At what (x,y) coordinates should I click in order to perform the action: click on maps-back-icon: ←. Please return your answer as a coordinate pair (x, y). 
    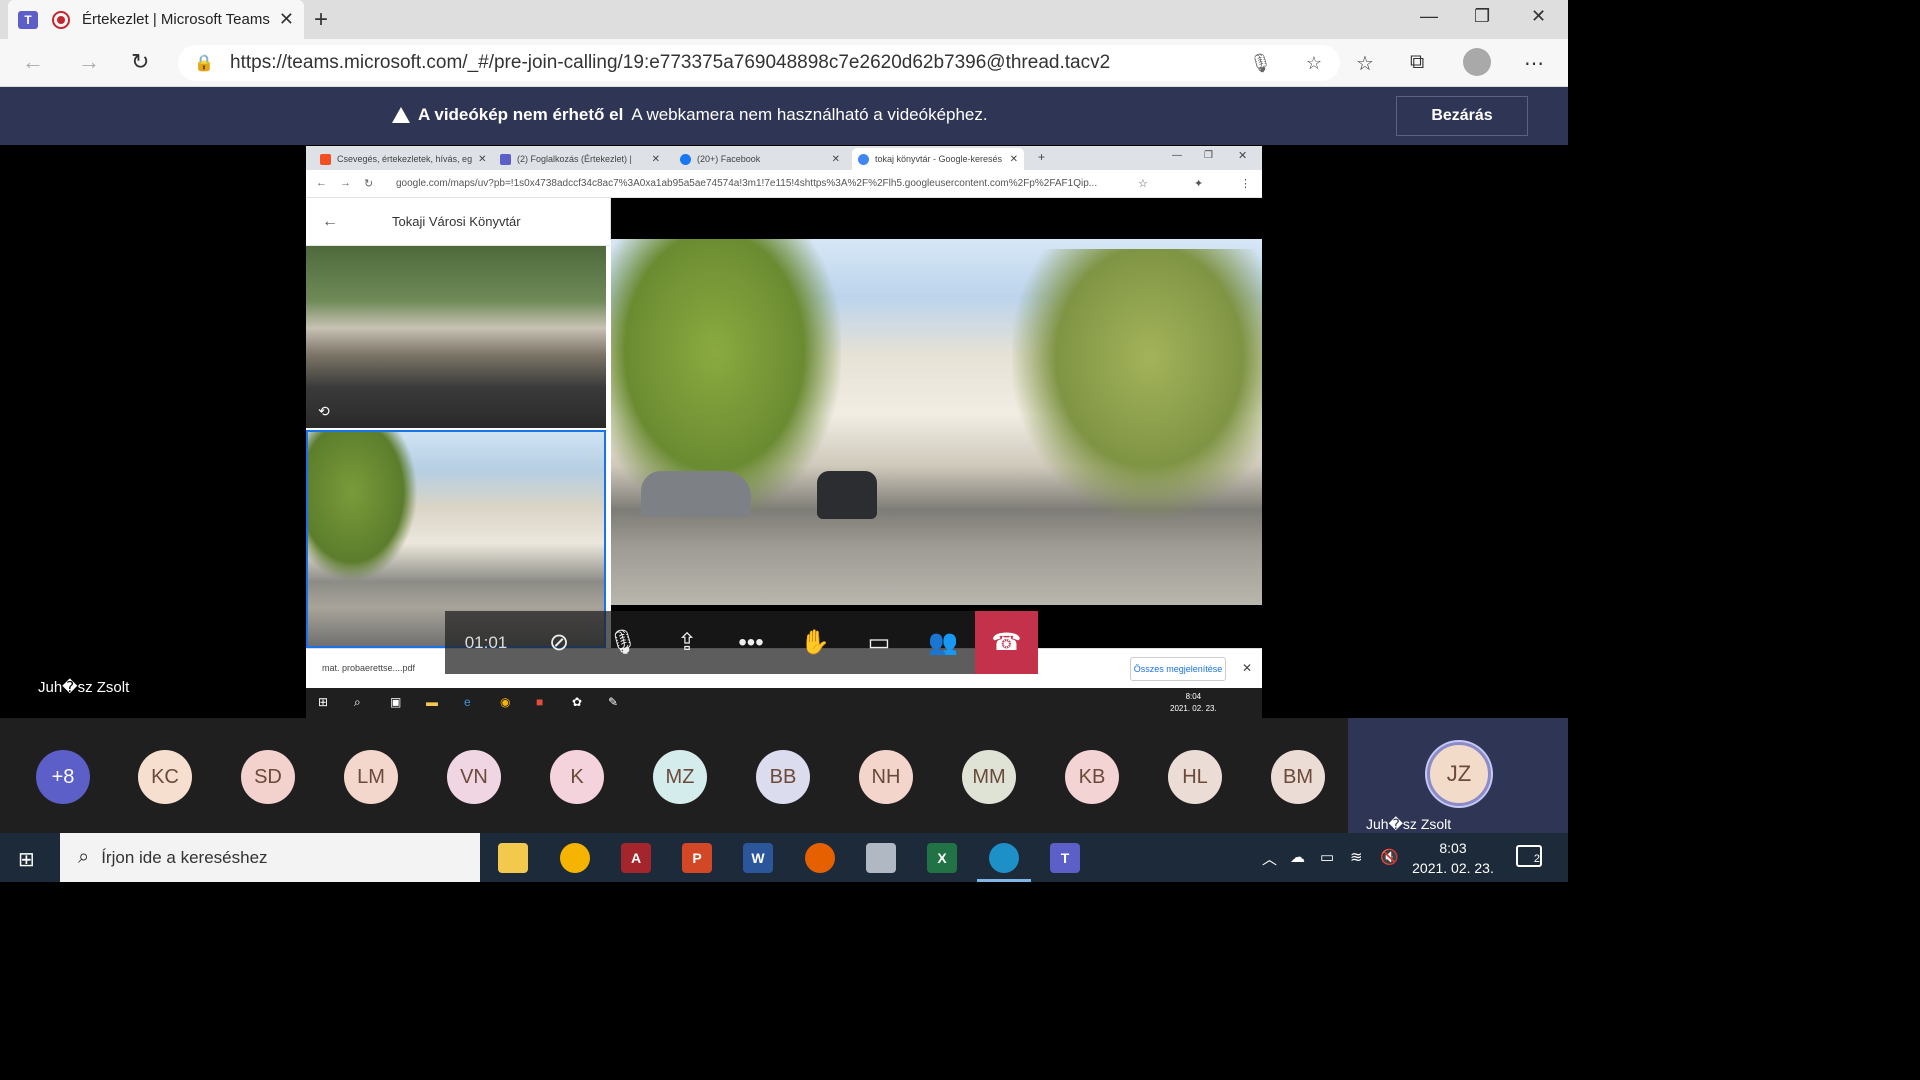
    Looking at the image, I should click on (330, 221).